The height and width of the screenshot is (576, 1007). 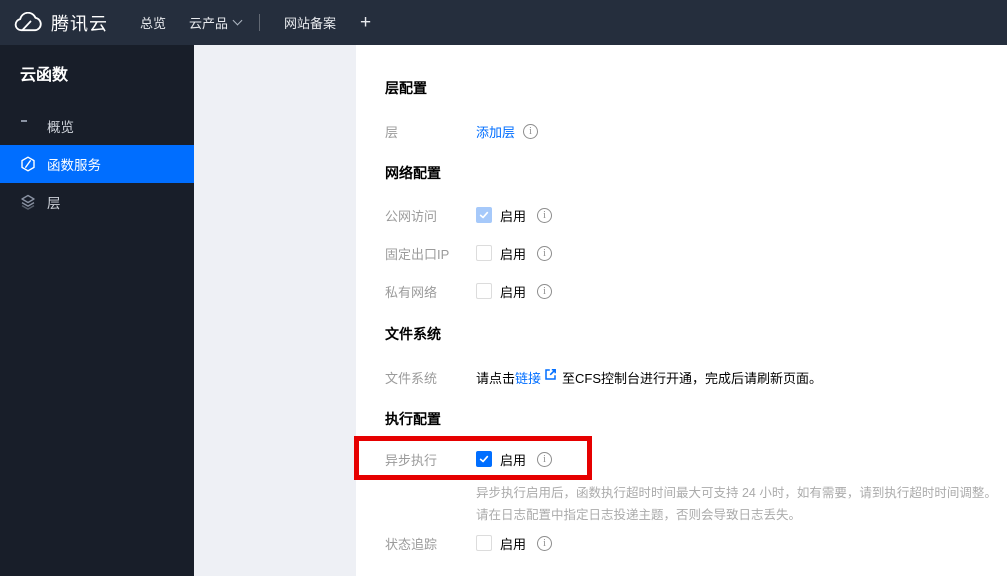 I want to click on section-header-execution-config: 执行配置, so click(x=413, y=419).